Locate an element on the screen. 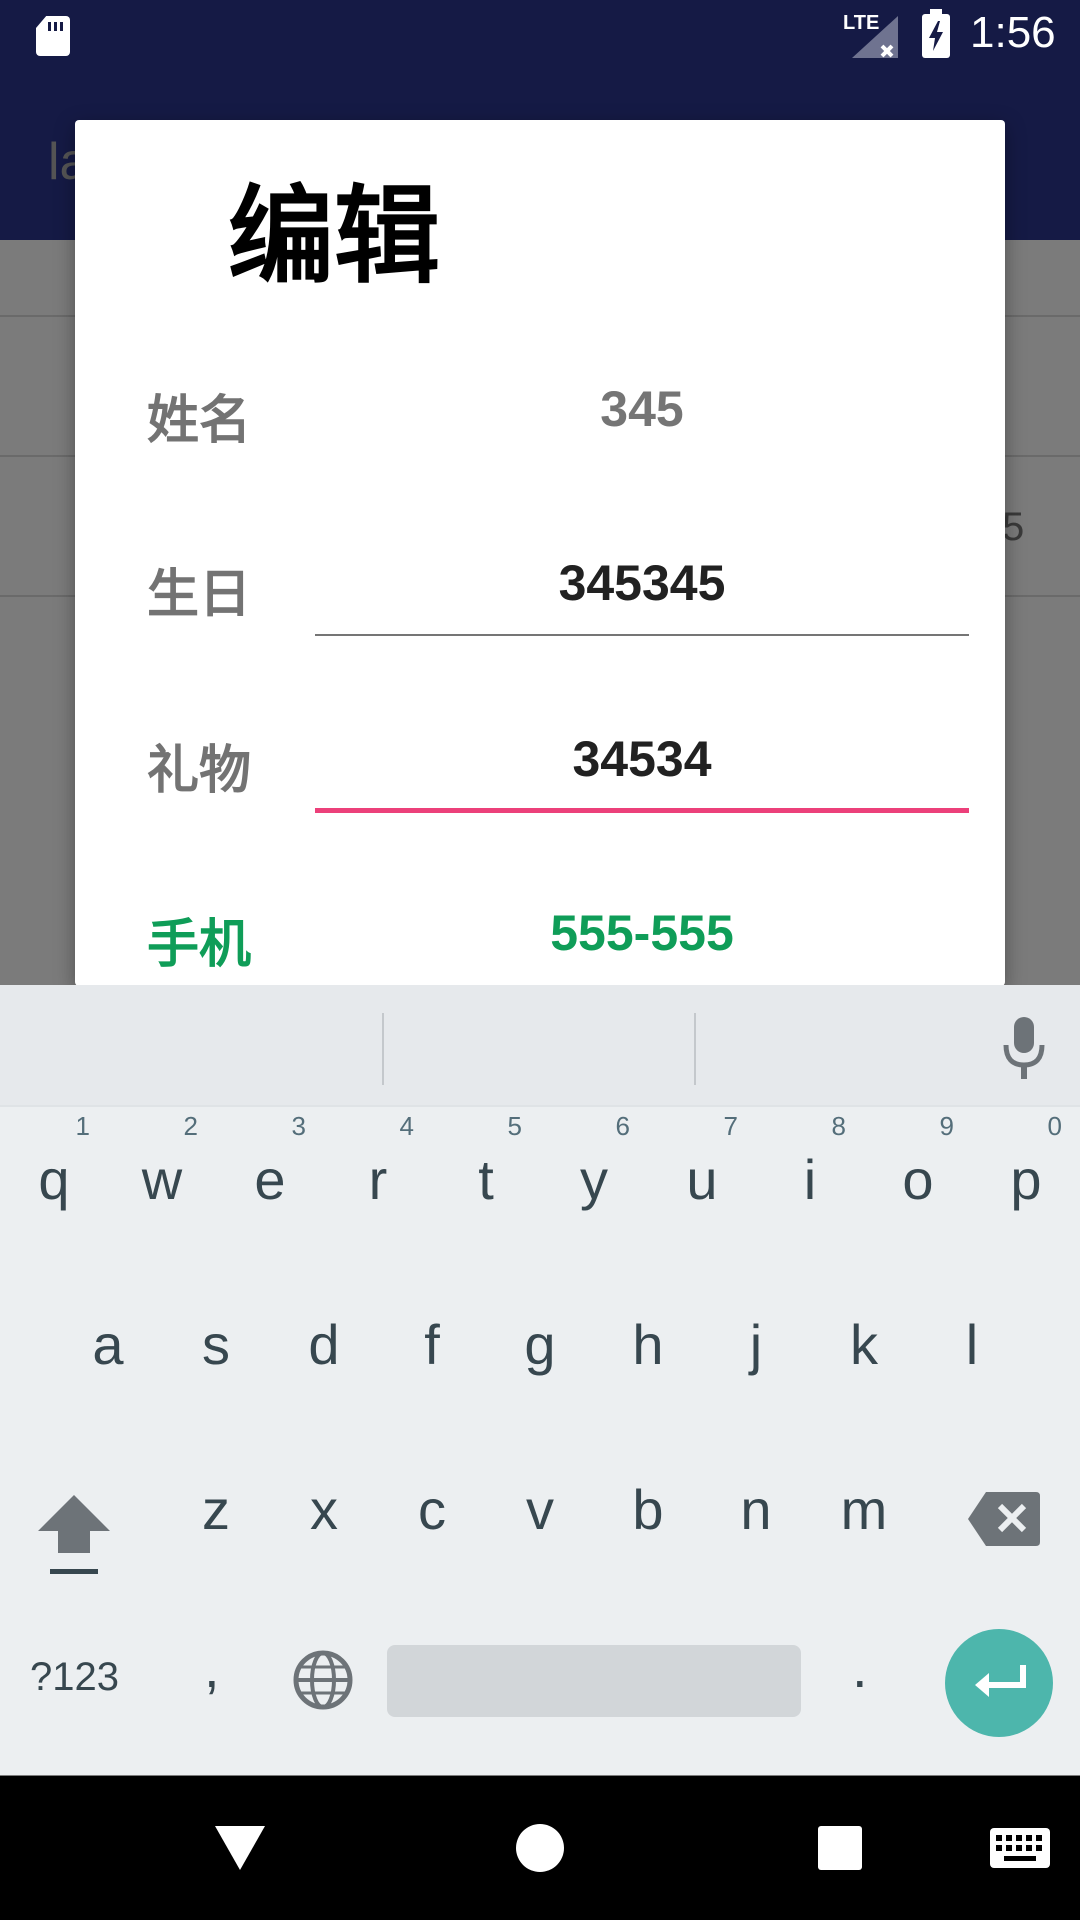  keyboard-icon is located at coordinates (1020, 1848).